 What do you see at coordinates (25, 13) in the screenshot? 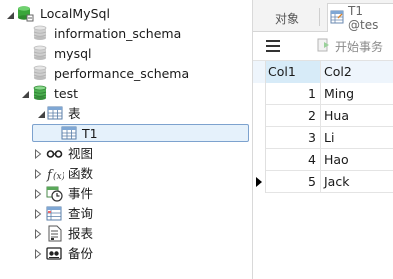
I see `connection-icon` at bounding box center [25, 13].